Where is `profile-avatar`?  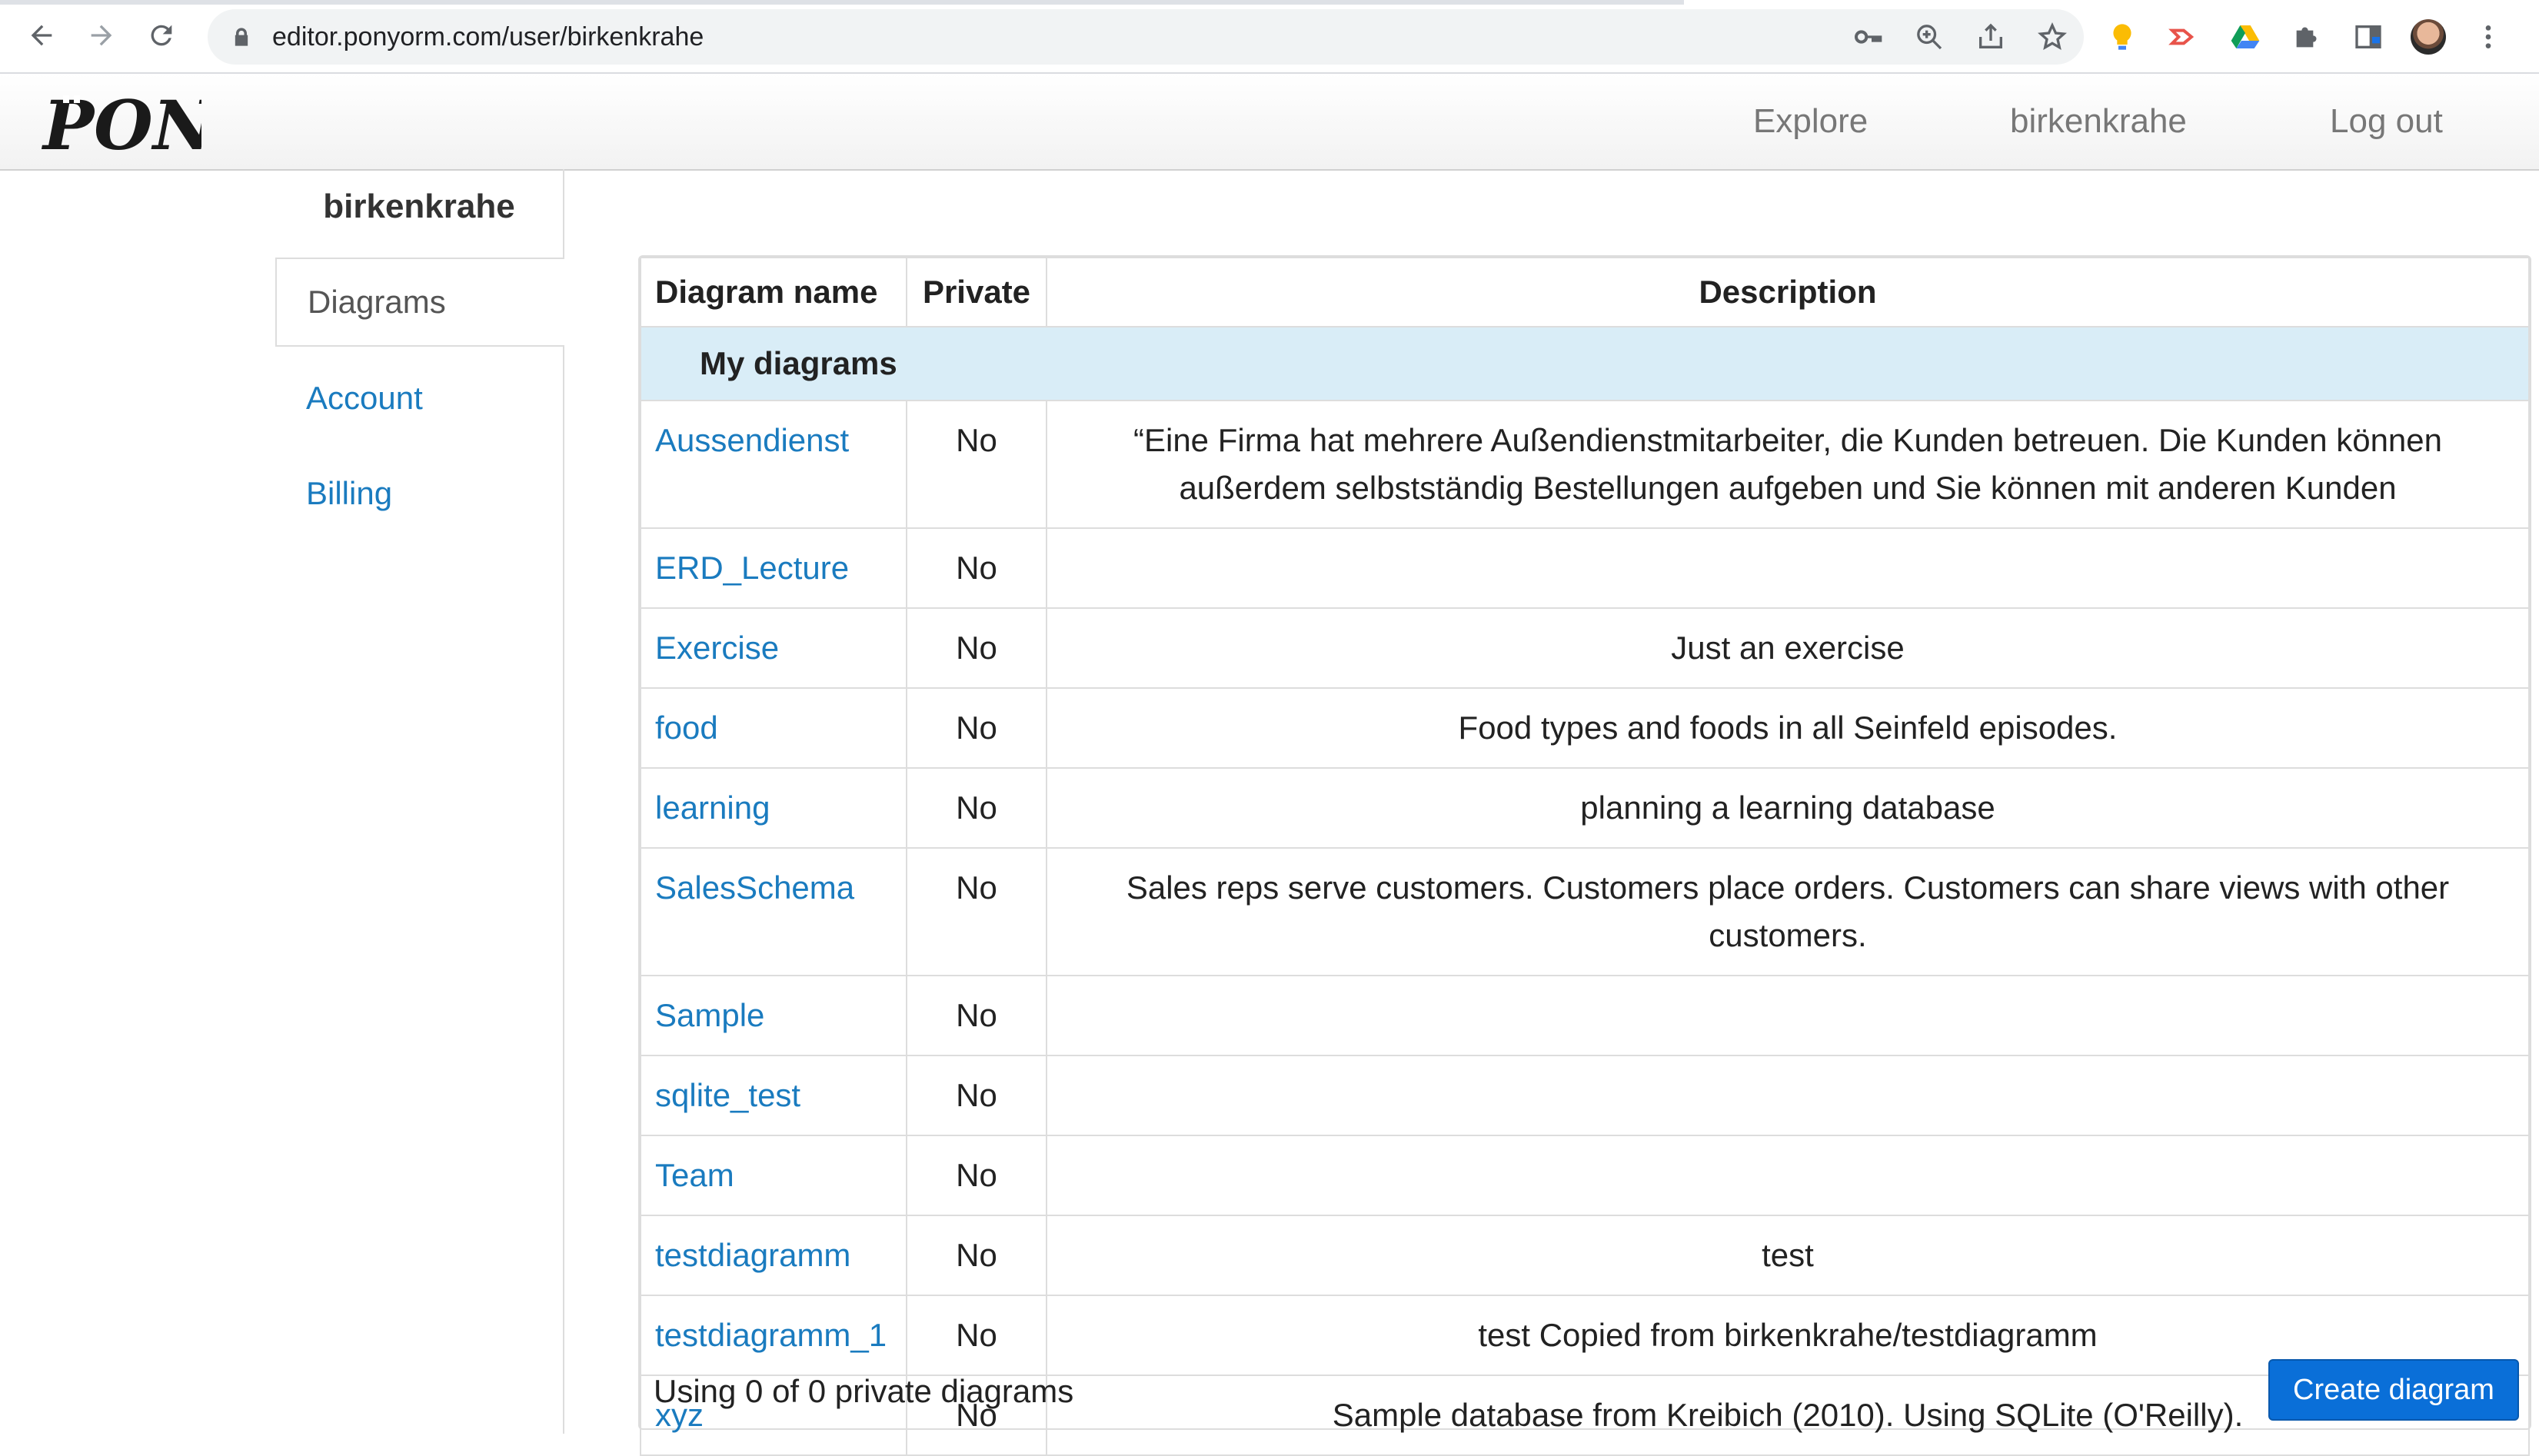
profile-avatar is located at coordinates (2428, 37).